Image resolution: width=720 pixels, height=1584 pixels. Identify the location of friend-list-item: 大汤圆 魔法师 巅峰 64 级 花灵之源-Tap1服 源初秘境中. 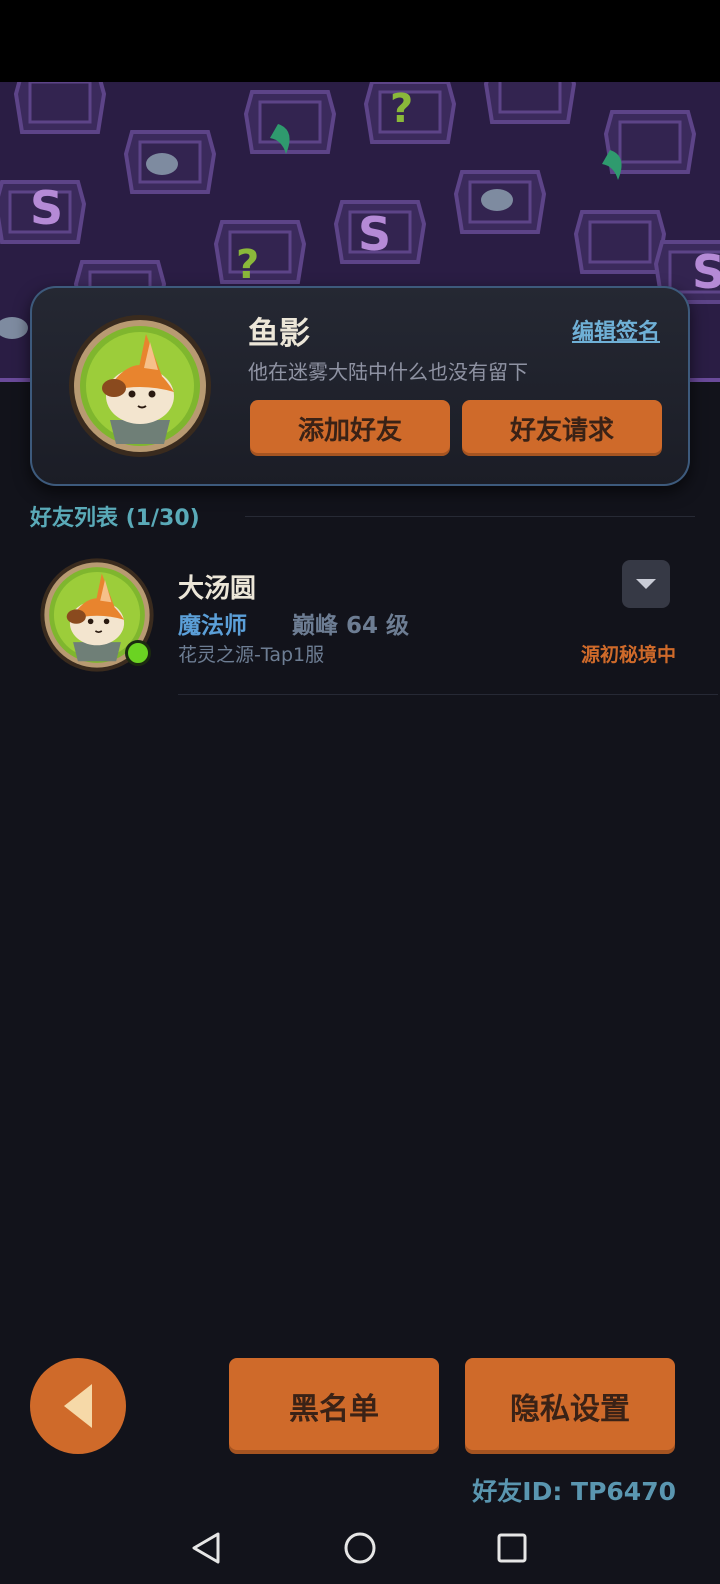
(374, 622).